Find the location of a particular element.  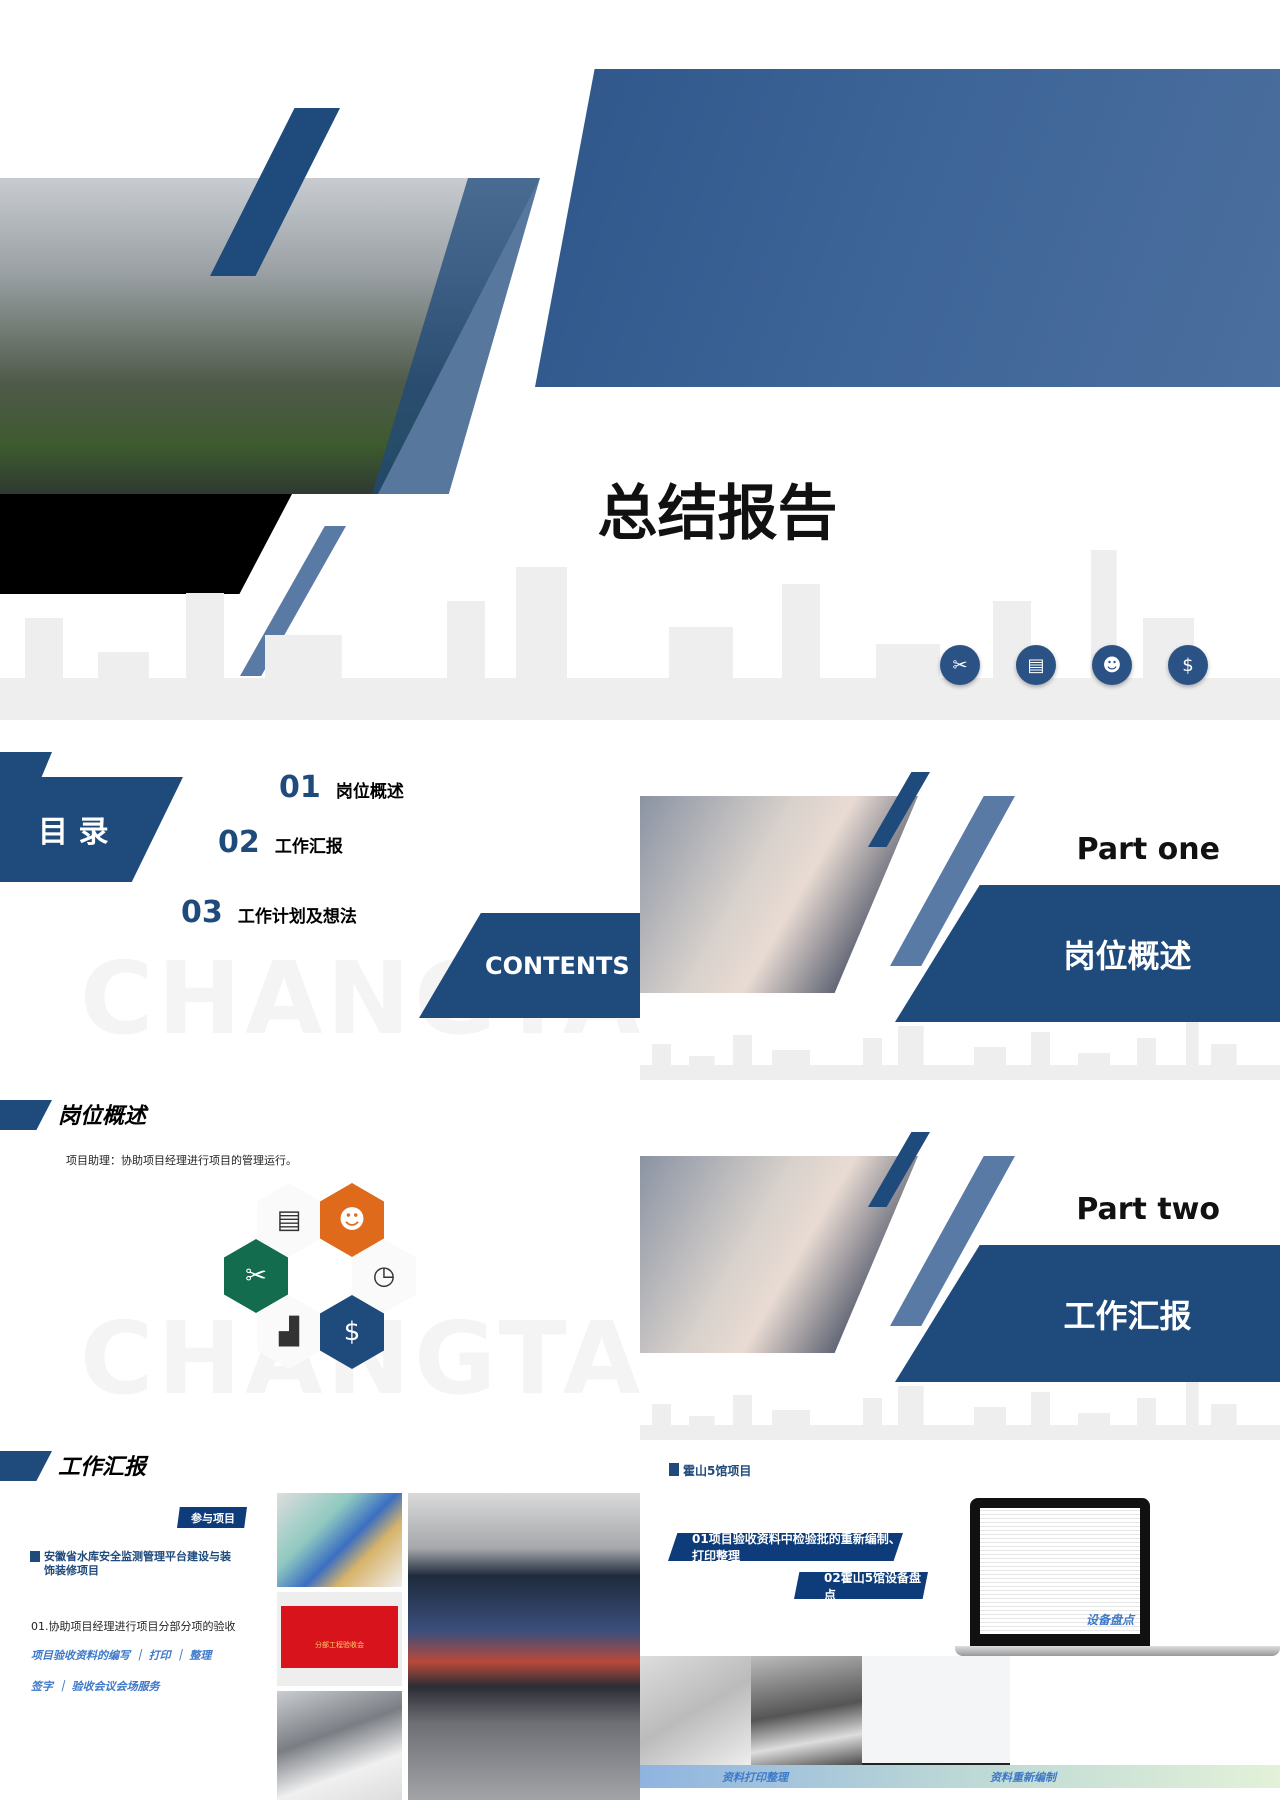

contents-item-1: 01 岗位概述 is located at coordinates (341, 787).